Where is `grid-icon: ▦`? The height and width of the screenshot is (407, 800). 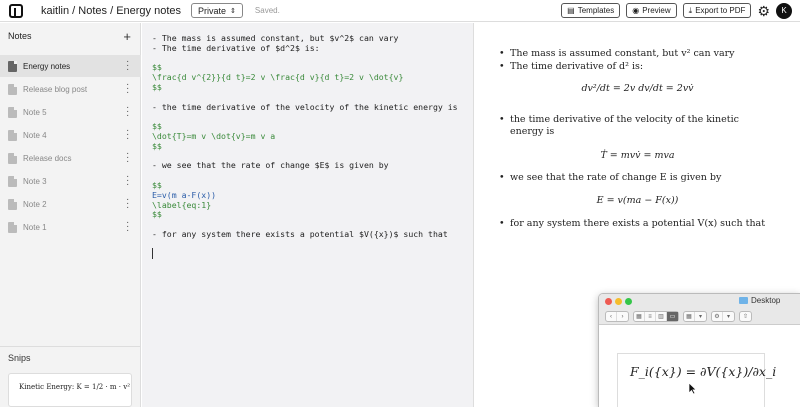 grid-icon: ▦ is located at coordinates (689, 316).